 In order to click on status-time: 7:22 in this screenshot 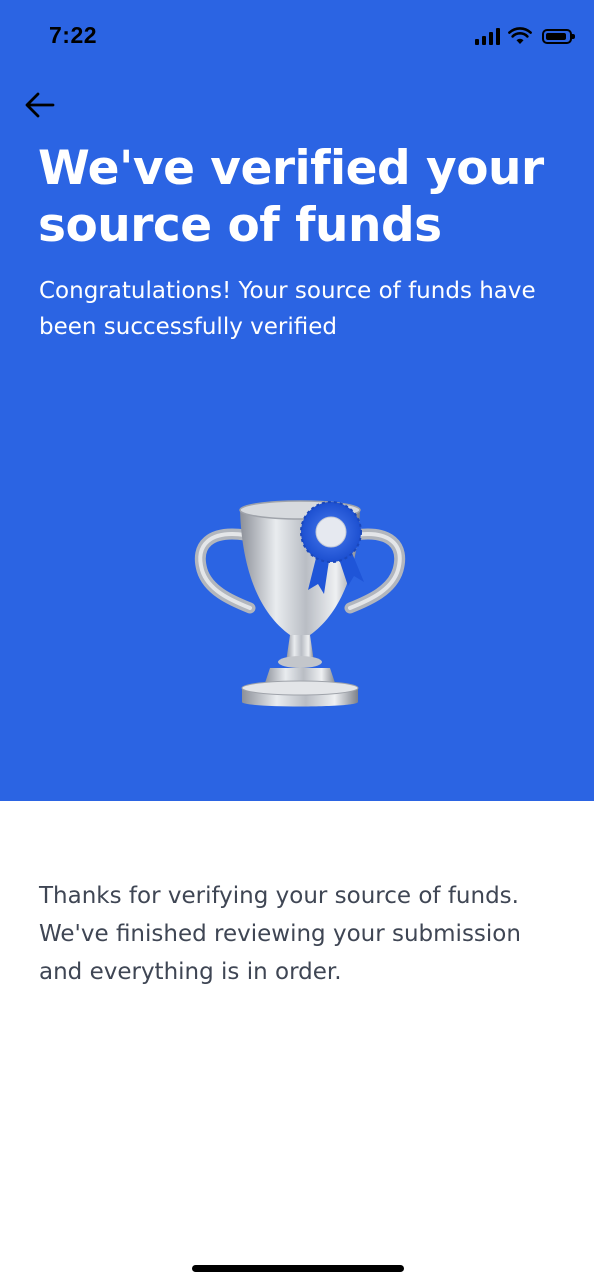, I will do `click(73, 35)`.